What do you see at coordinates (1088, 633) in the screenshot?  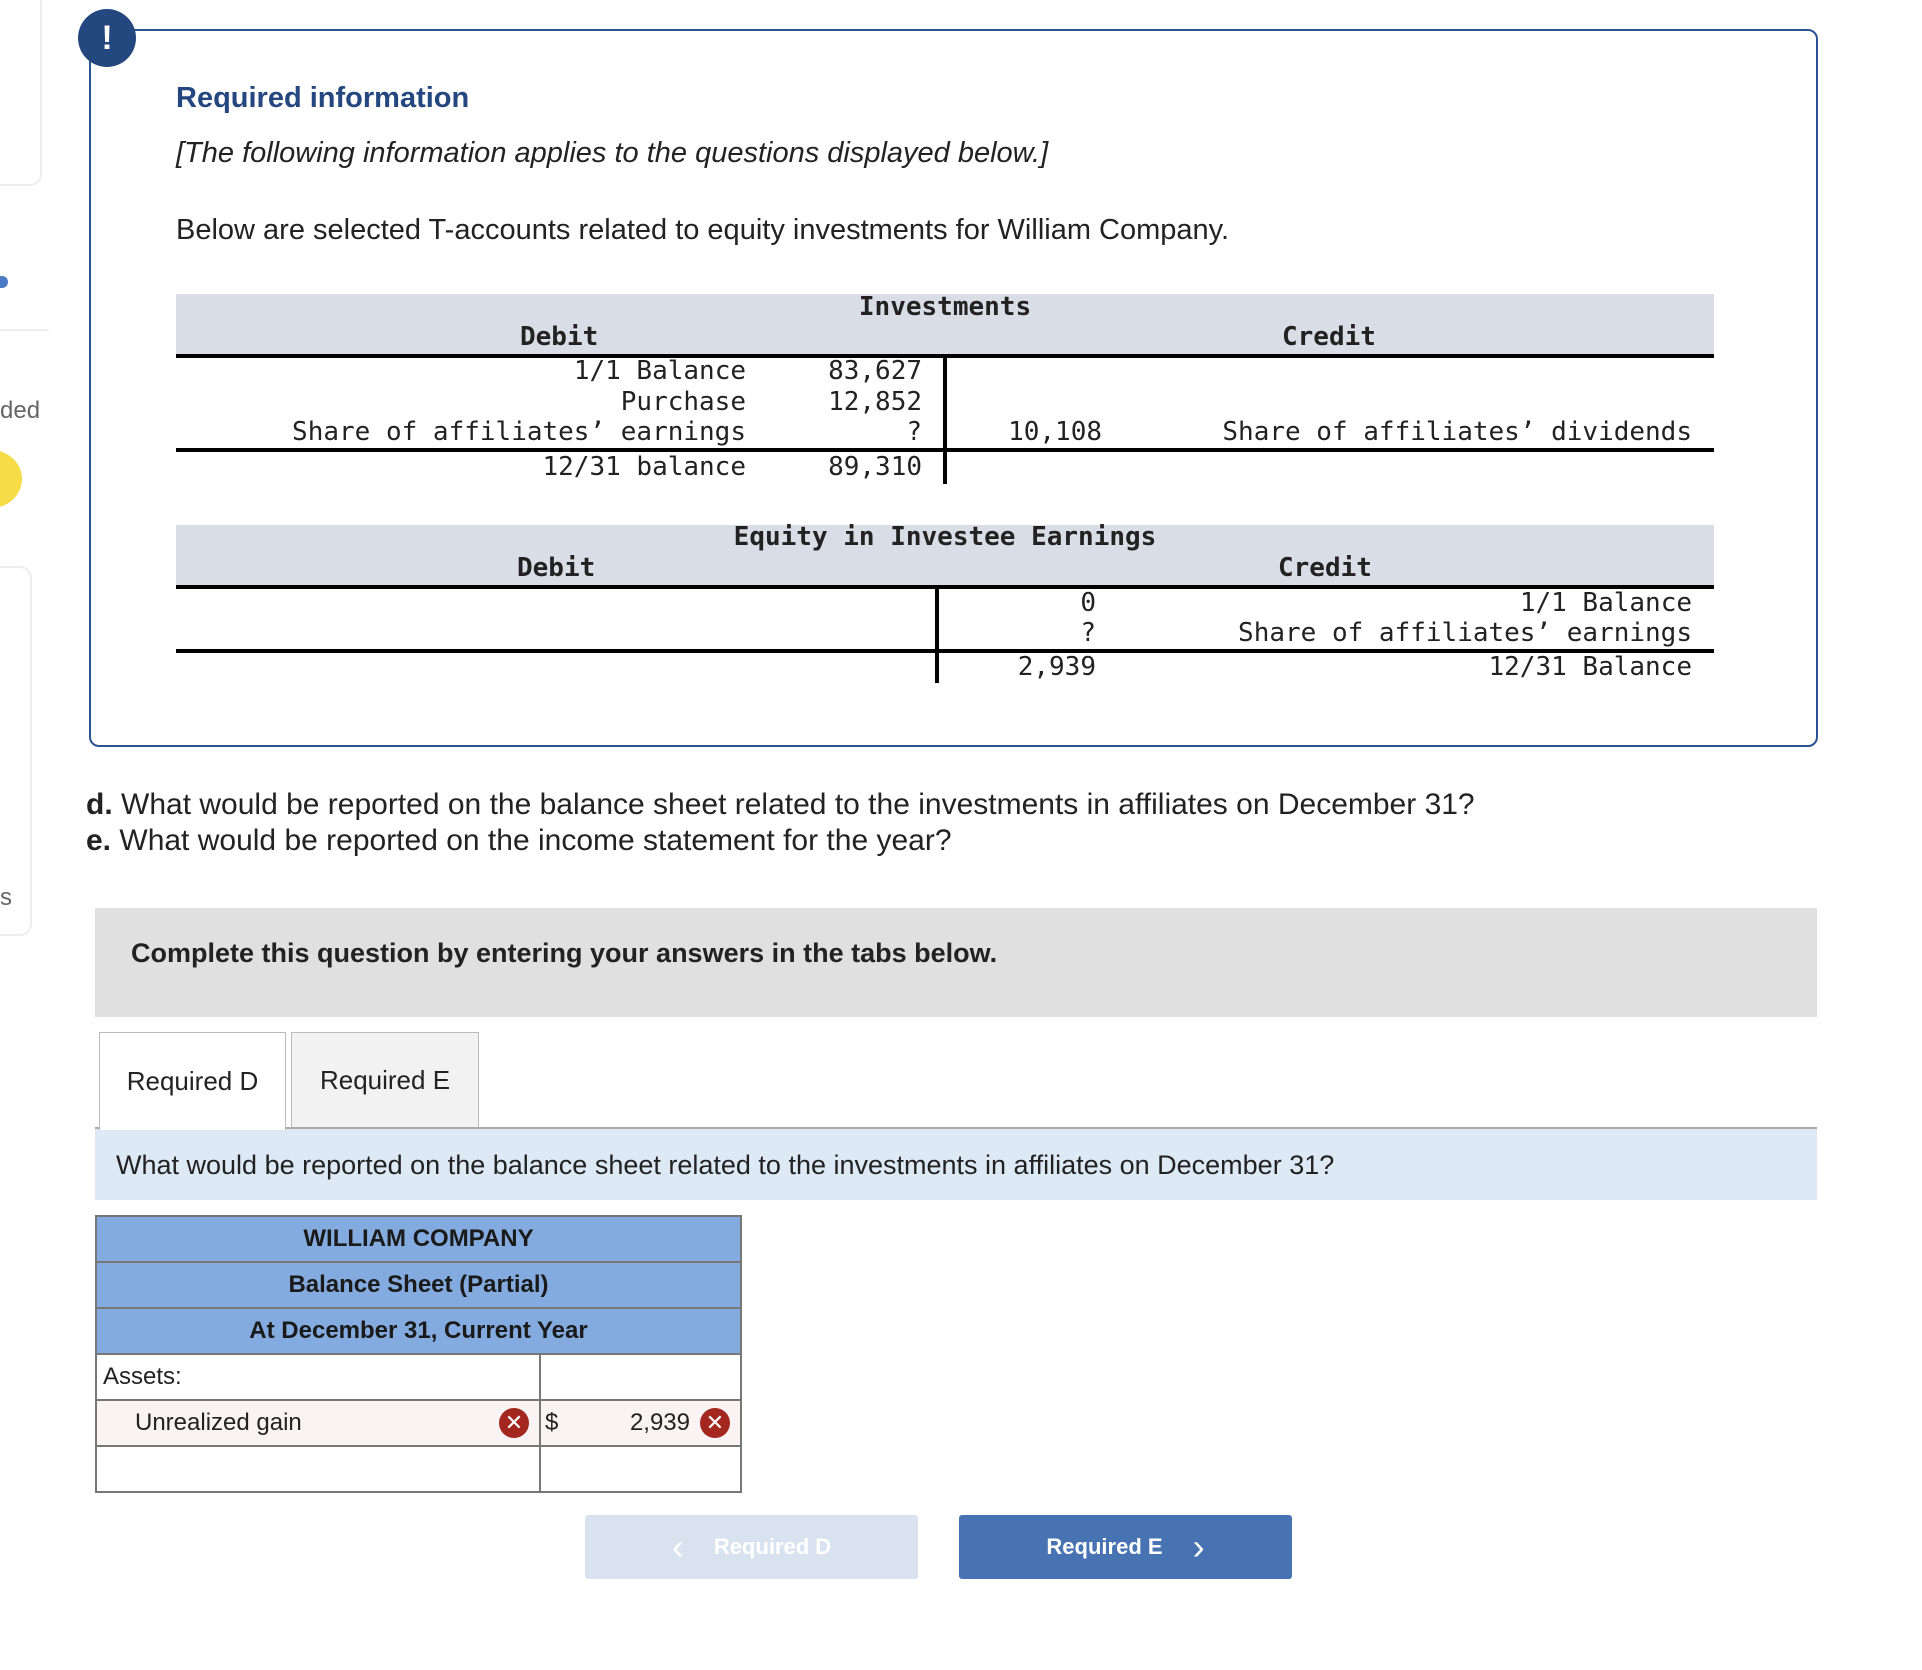 I see `credit-row-value: ?` at bounding box center [1088, 633].